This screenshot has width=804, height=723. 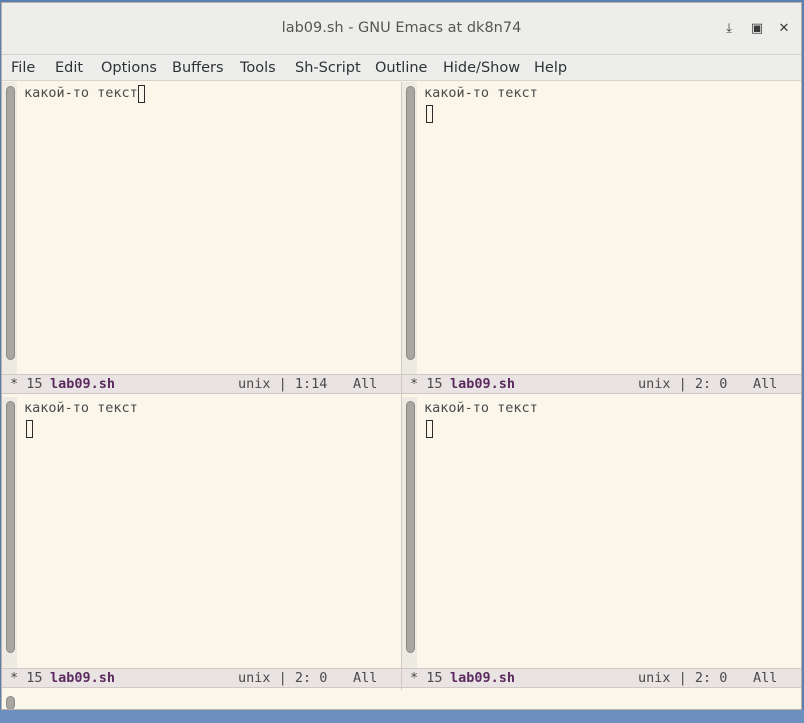 What do you see at coordinates (69, 68) in the screenshot?
I see `menu-edit: Edit` at bounding box center [69, 68].